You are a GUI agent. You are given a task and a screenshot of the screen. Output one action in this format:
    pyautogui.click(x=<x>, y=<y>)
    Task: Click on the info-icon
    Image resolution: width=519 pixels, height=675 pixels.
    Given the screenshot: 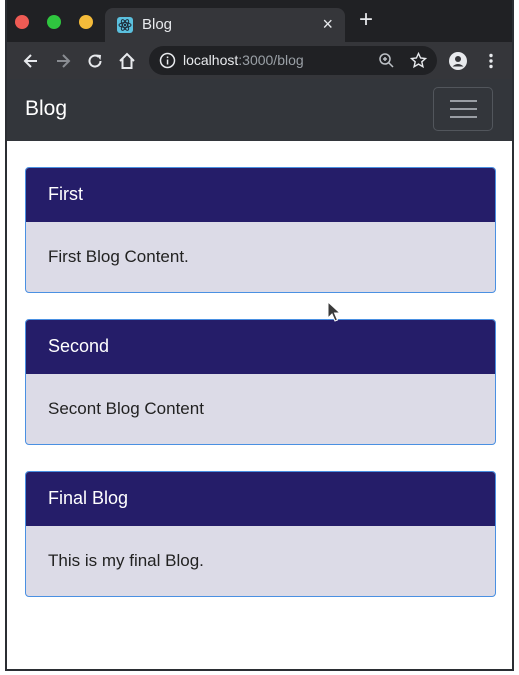 What is the action you would take?
    pyautogui.click(x=167, y=60)
    